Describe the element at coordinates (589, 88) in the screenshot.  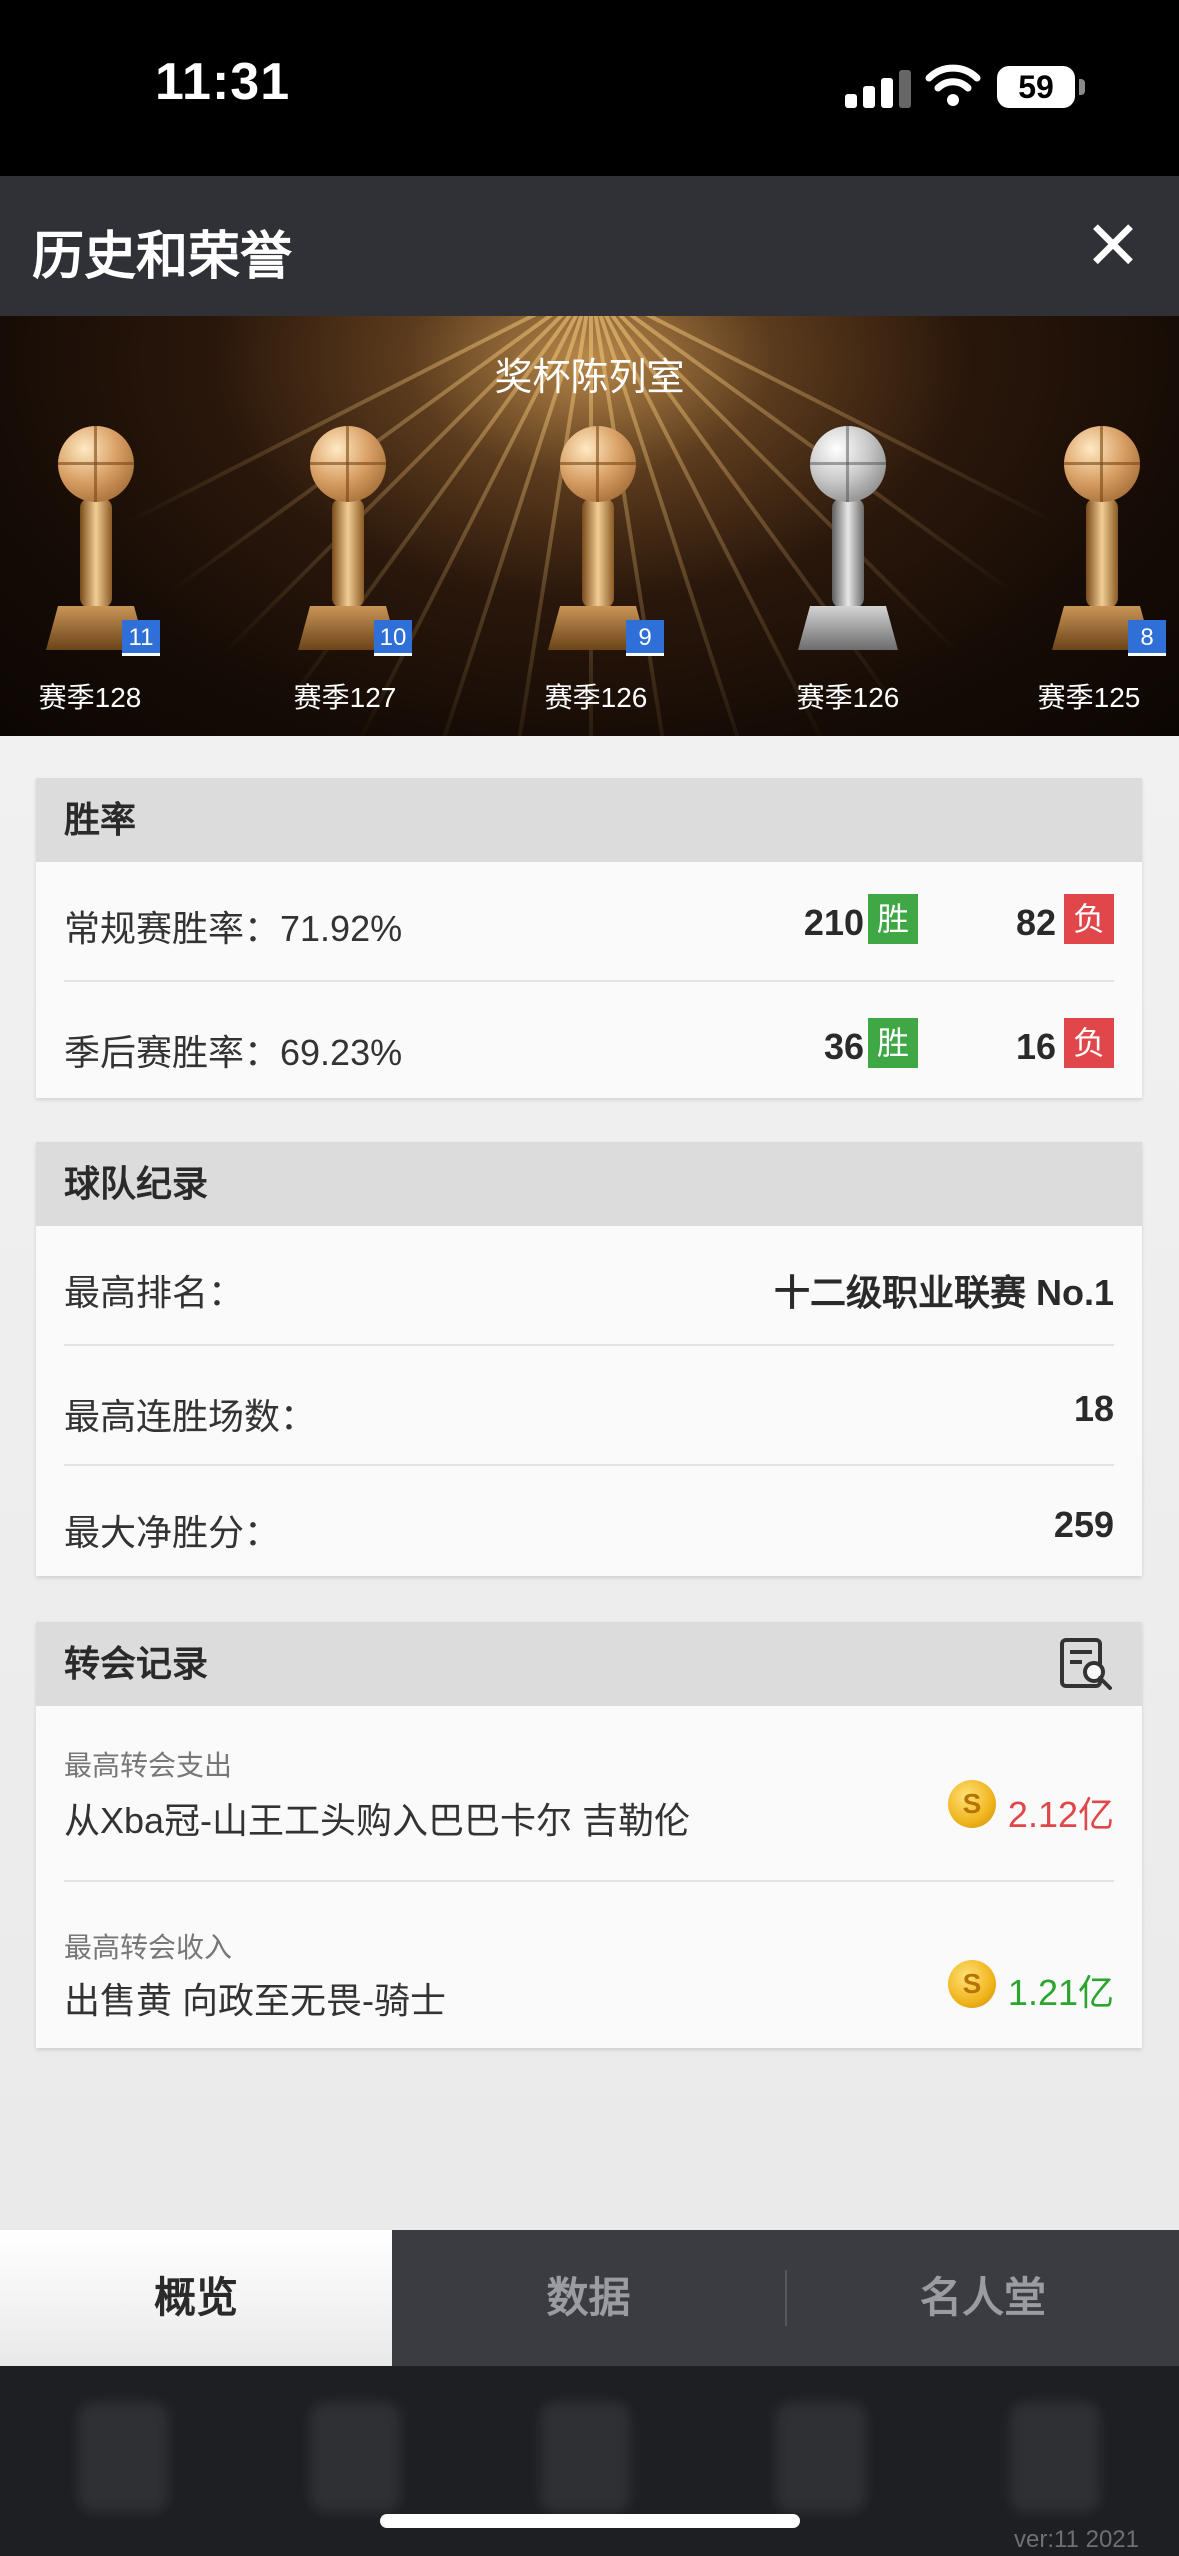
I see `status-bar: 11:31 59` at that location.